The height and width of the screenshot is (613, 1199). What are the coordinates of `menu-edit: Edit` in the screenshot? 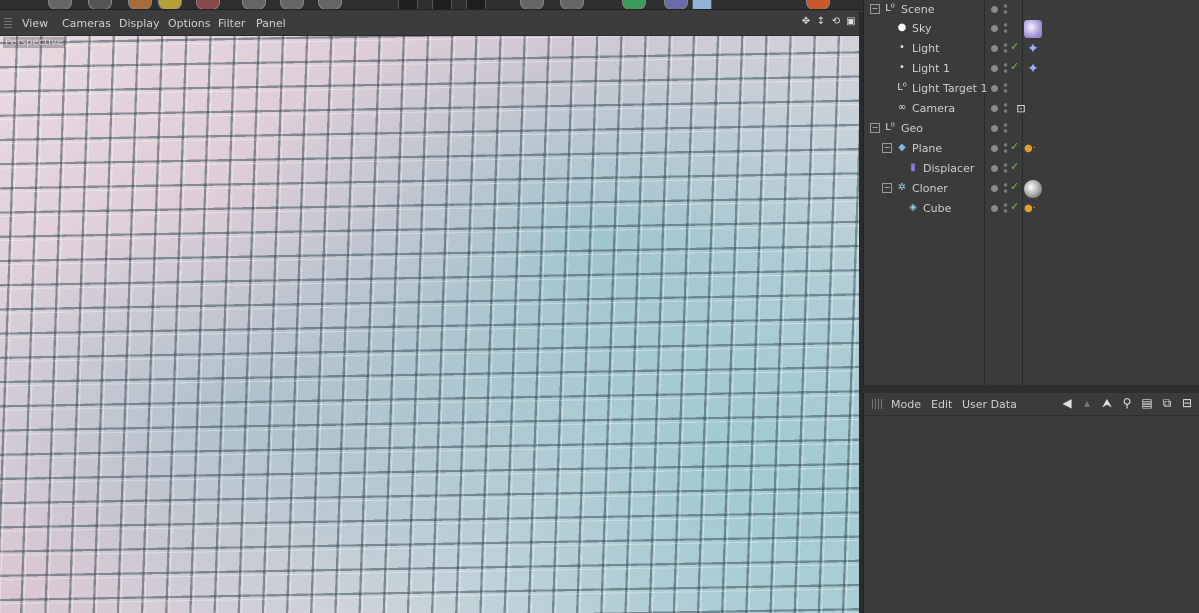 It's located at (941, 404).